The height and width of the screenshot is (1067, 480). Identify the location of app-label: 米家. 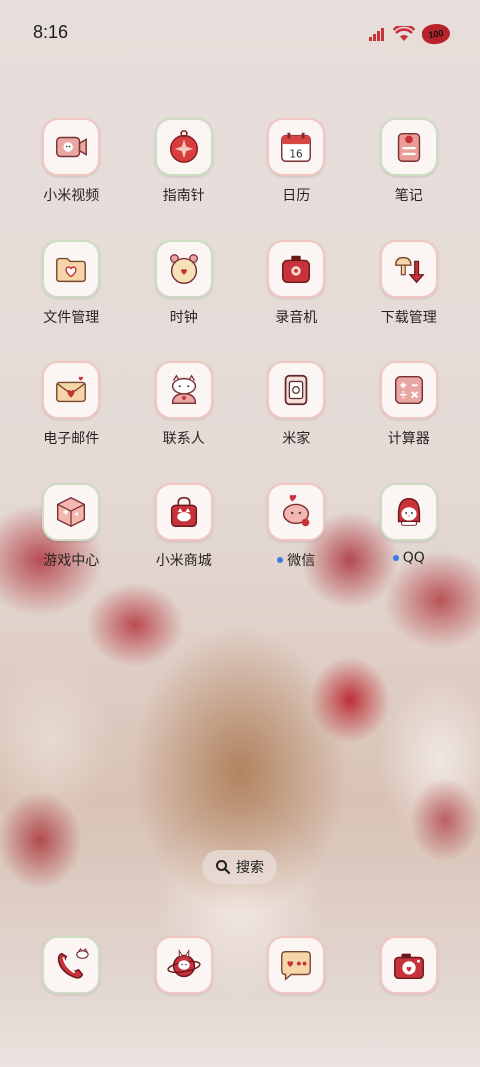
(296, 439).